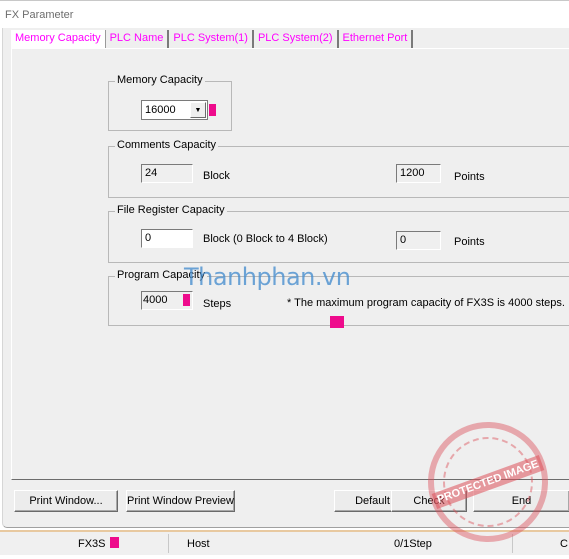 Image resolution: width=569 pixels, height=559 pixels. I want to click on memory-capacity-label: Memory Capacity, so click(160, 80).